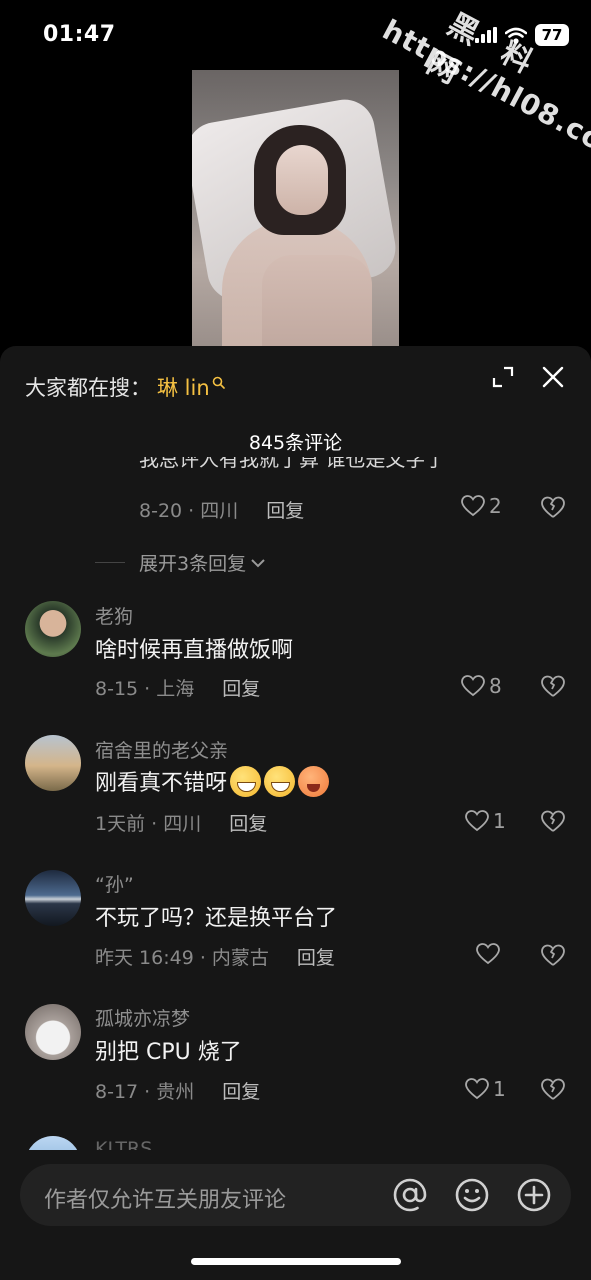 The height and width of the screenshot is (1280, 591). I want to click on comment-date-location: 昨天 16:49 · 内蒙古, so click(182, 958).